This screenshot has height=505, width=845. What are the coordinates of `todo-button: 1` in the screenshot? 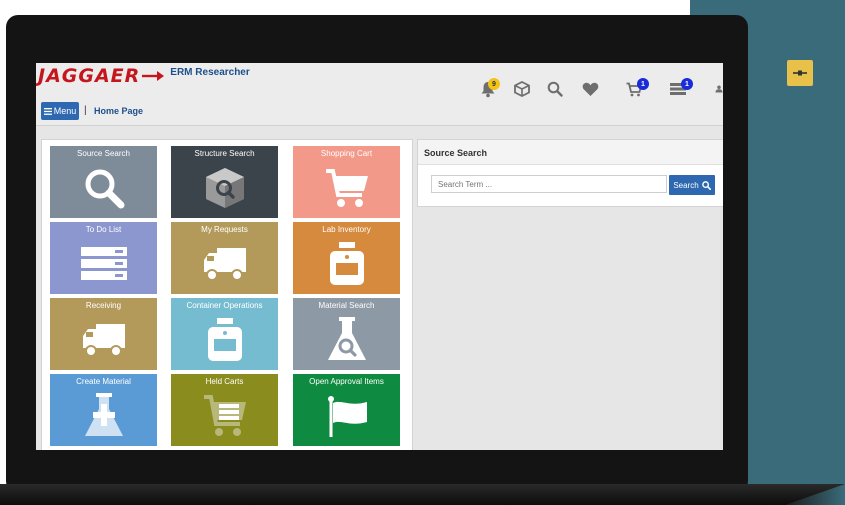 It's located at (680, 89).